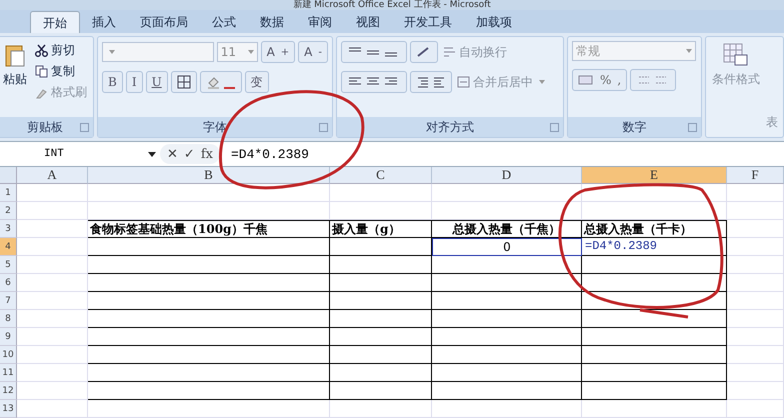 The image size is (784, 418). I want to click on ribbon-tab: 视图, so click(368, 22).